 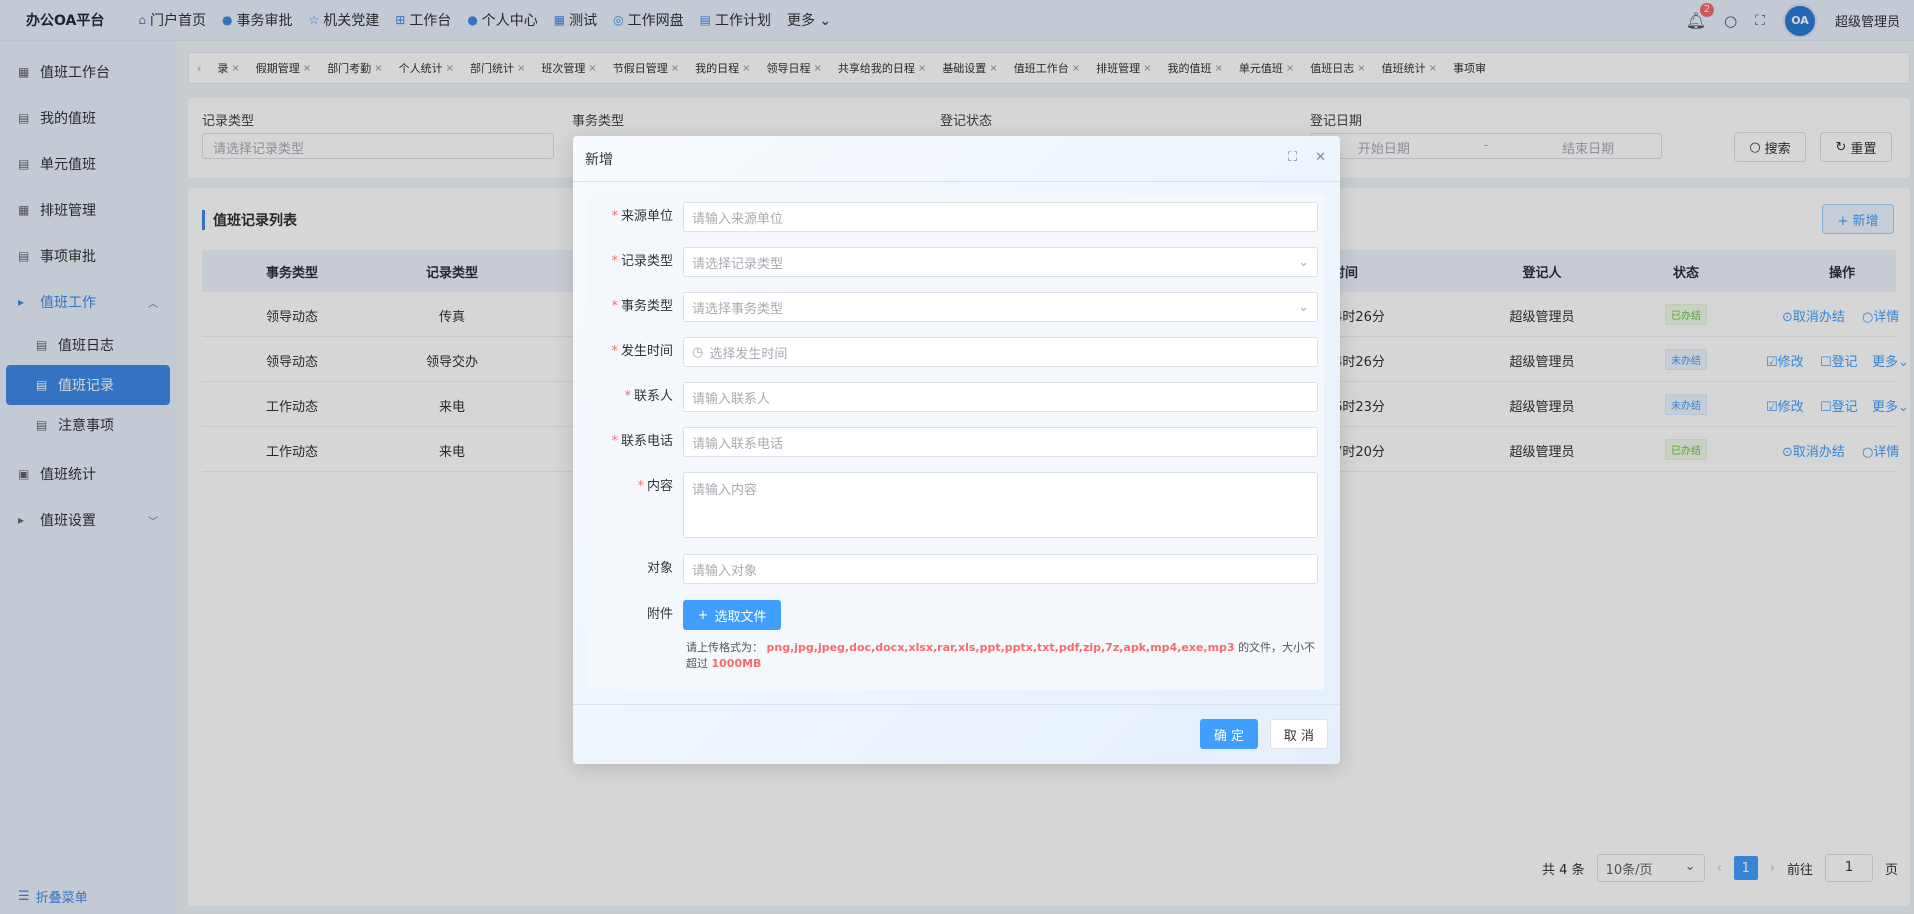 I want to click on form-row-record-type: * 记录类型 请选择记录类型 ⌄, so click(x=955, y=262).